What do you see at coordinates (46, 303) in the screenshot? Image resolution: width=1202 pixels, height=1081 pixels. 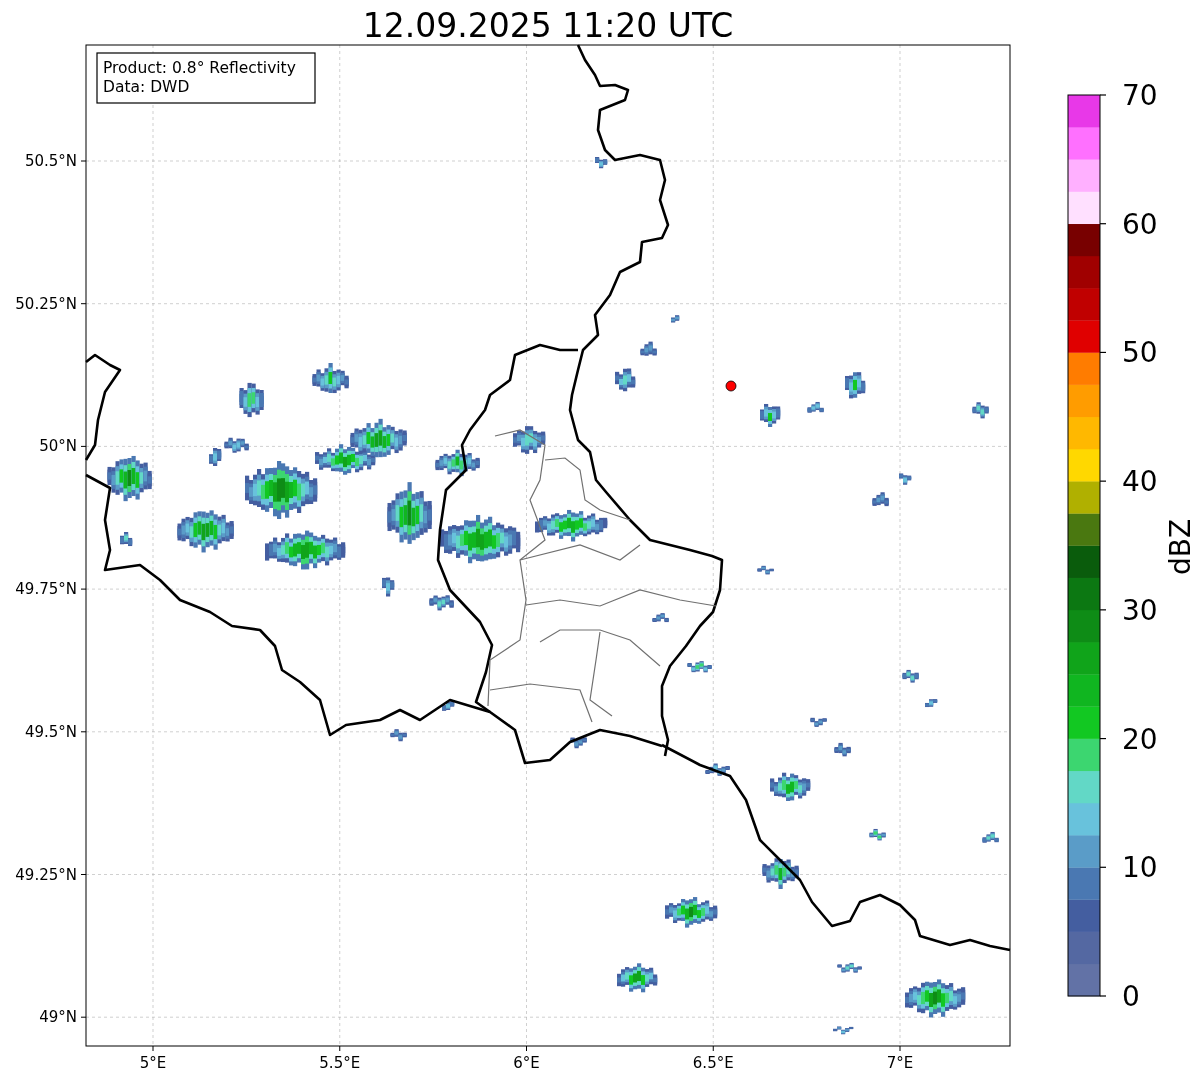 I see `axis-tick-label: 50.25°N` at bounding box center [46, 303].